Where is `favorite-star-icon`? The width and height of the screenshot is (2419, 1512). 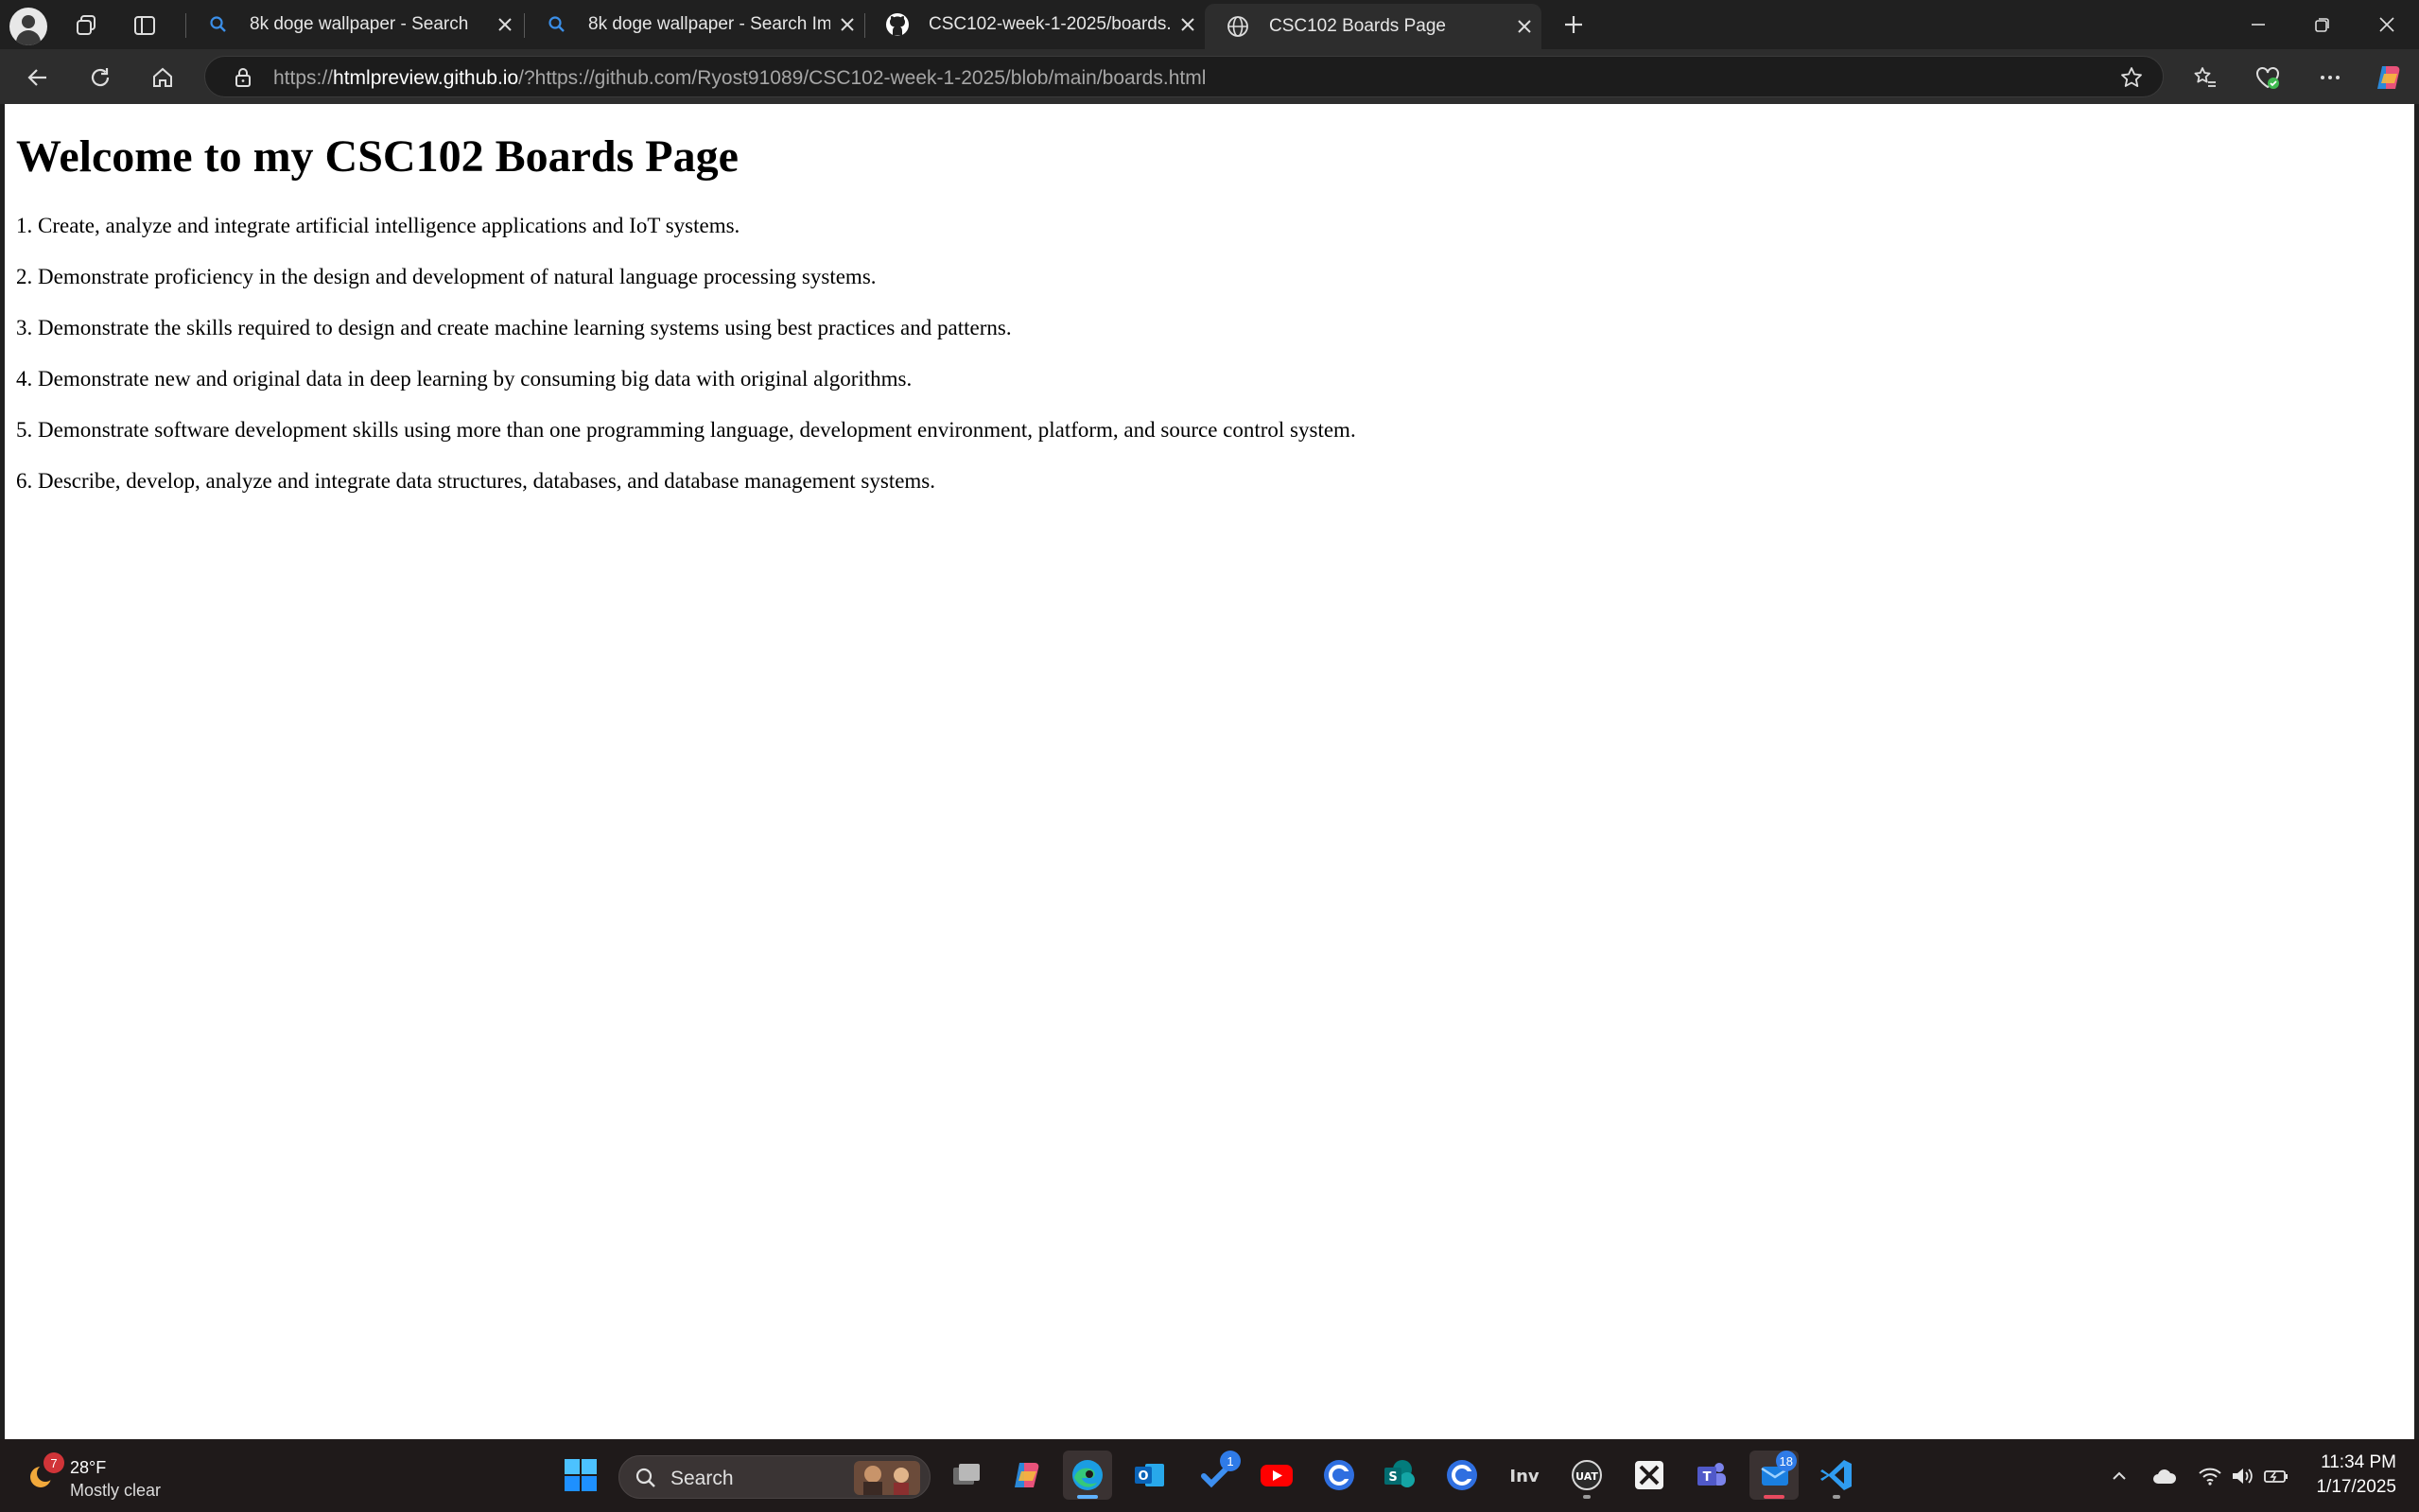
favorite-star-icon is located at coordinates (2131, 77).